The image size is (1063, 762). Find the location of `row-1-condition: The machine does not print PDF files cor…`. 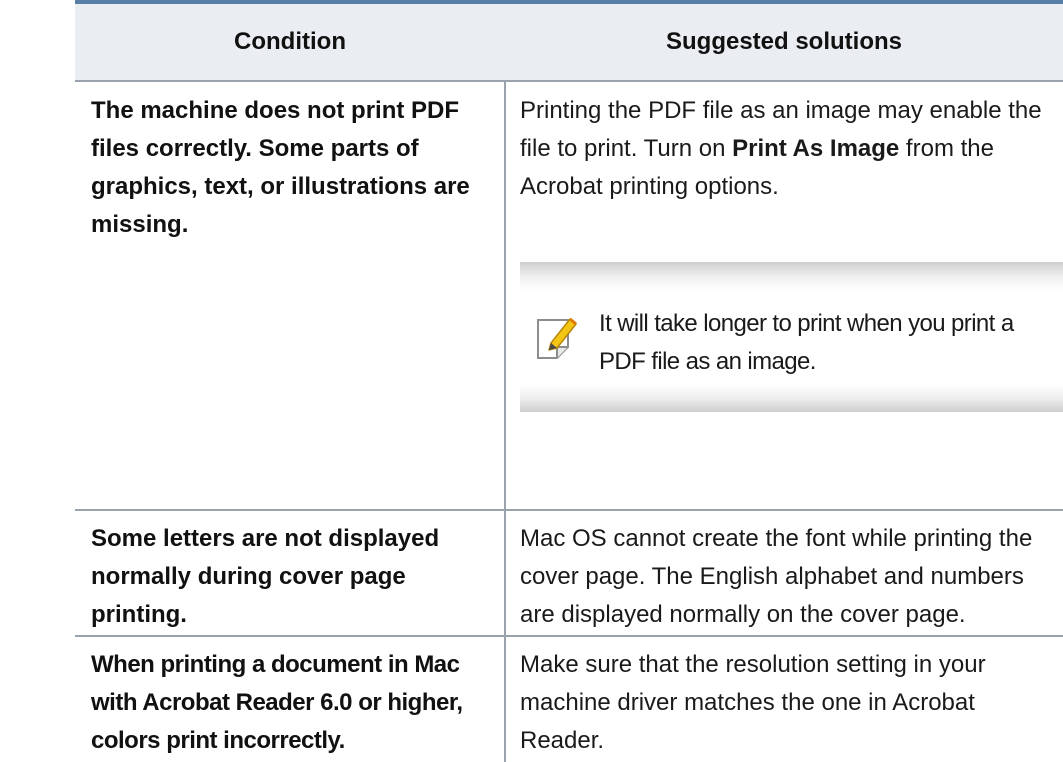

row-1-condition: The machine does not print PDF files cor… is located at coordinates (280, 167).